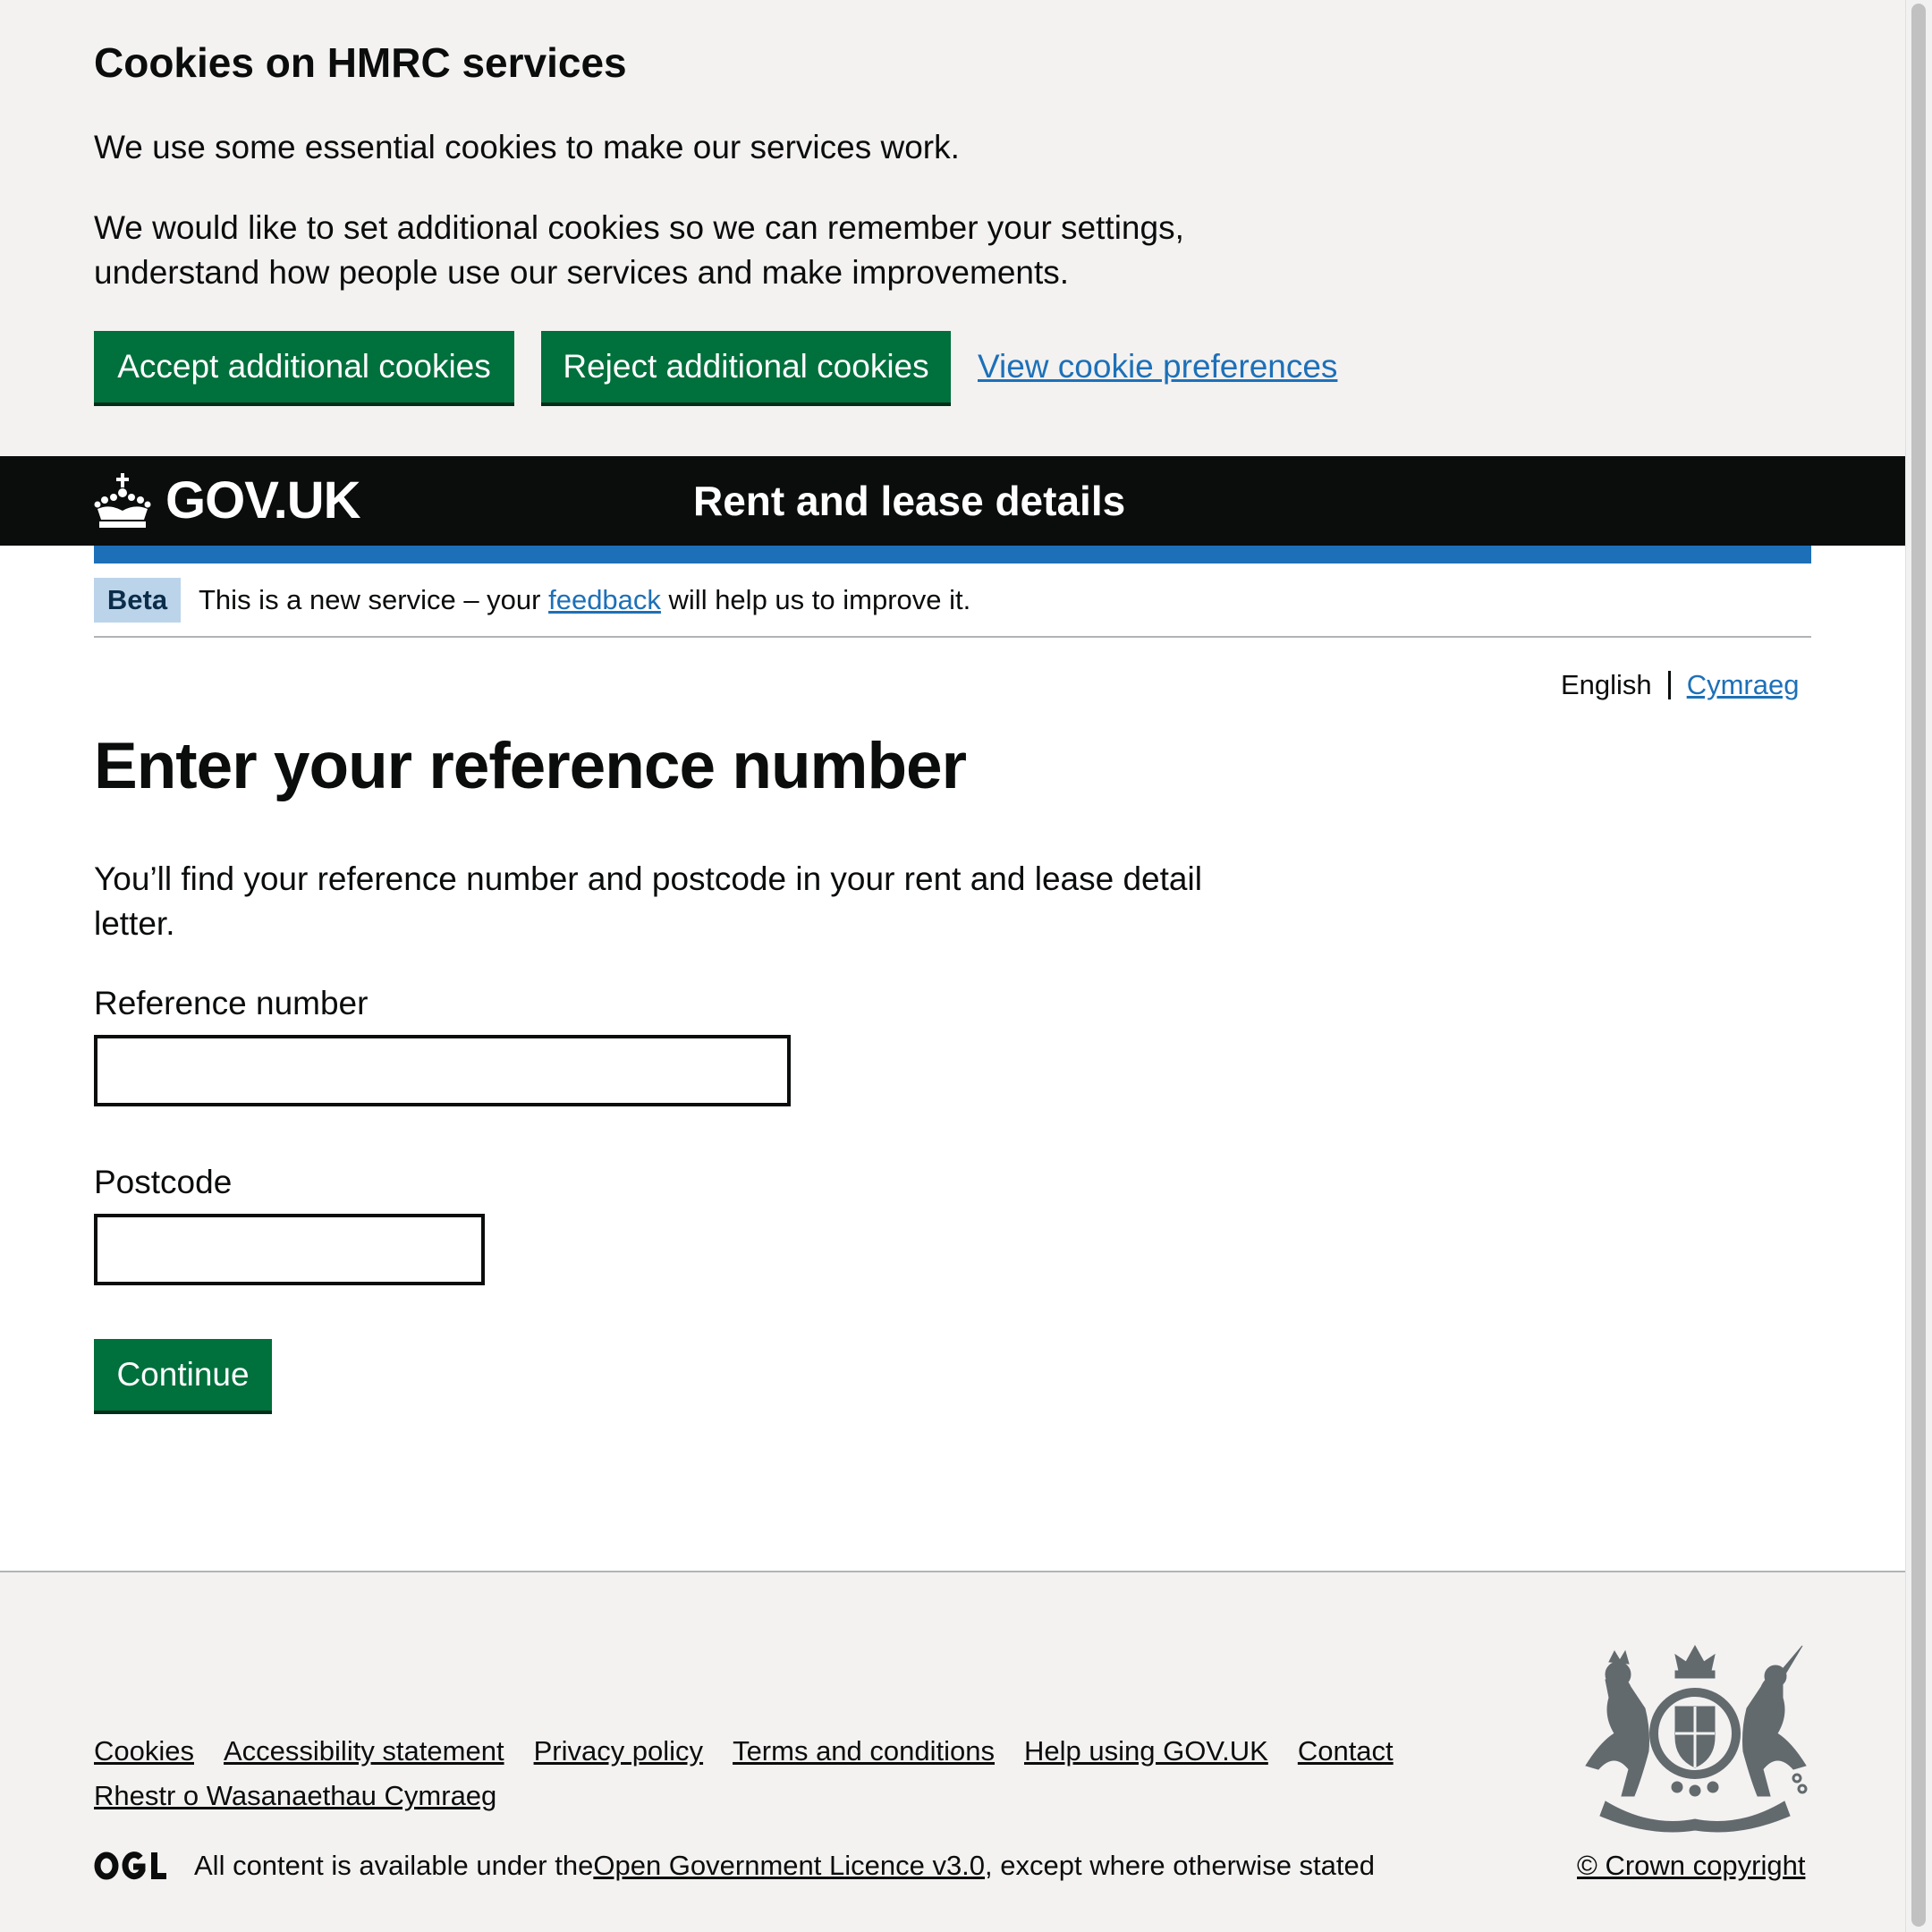  I want to click on scrollbar-thumb, so click(1918, 965).